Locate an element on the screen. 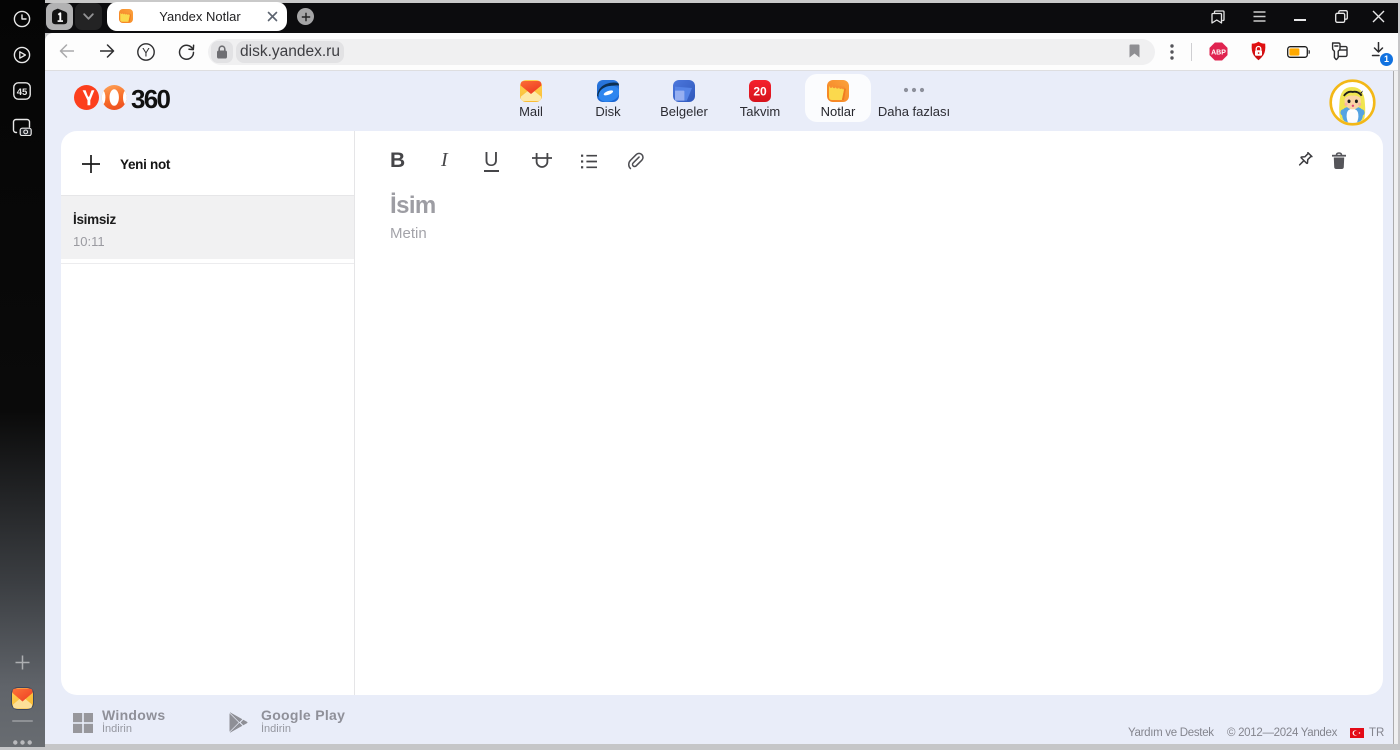 This screenshot has width=1400, height=750. svg-text: ABP is located at coordinates (1218, 53).